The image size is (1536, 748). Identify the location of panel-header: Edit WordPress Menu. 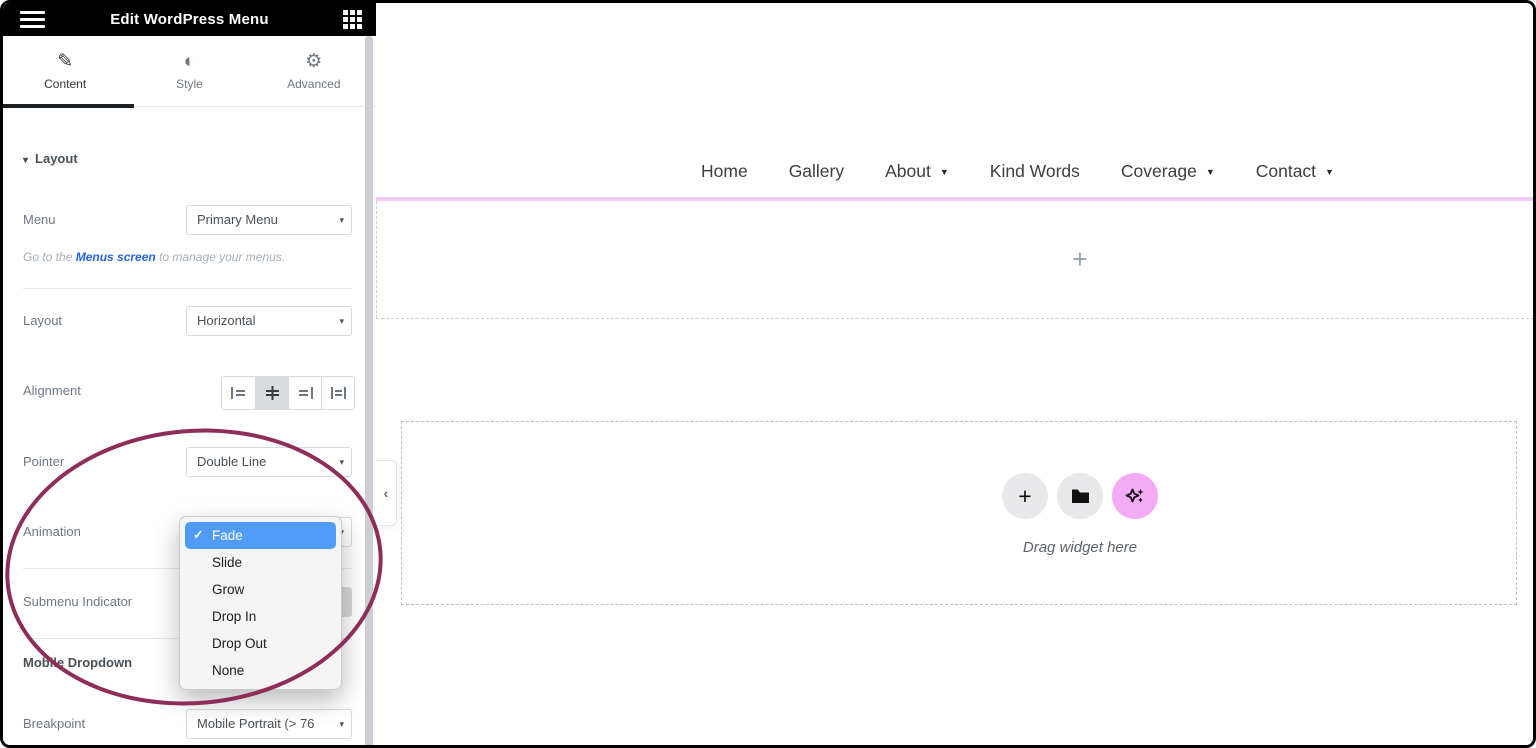
(189, 19).